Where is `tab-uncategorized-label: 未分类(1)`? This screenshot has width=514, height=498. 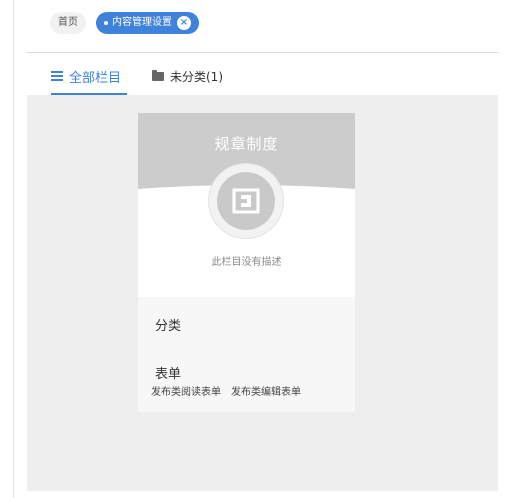 tab-uncategorized-label: 未分类(1) is located at coordinates (196, 76).